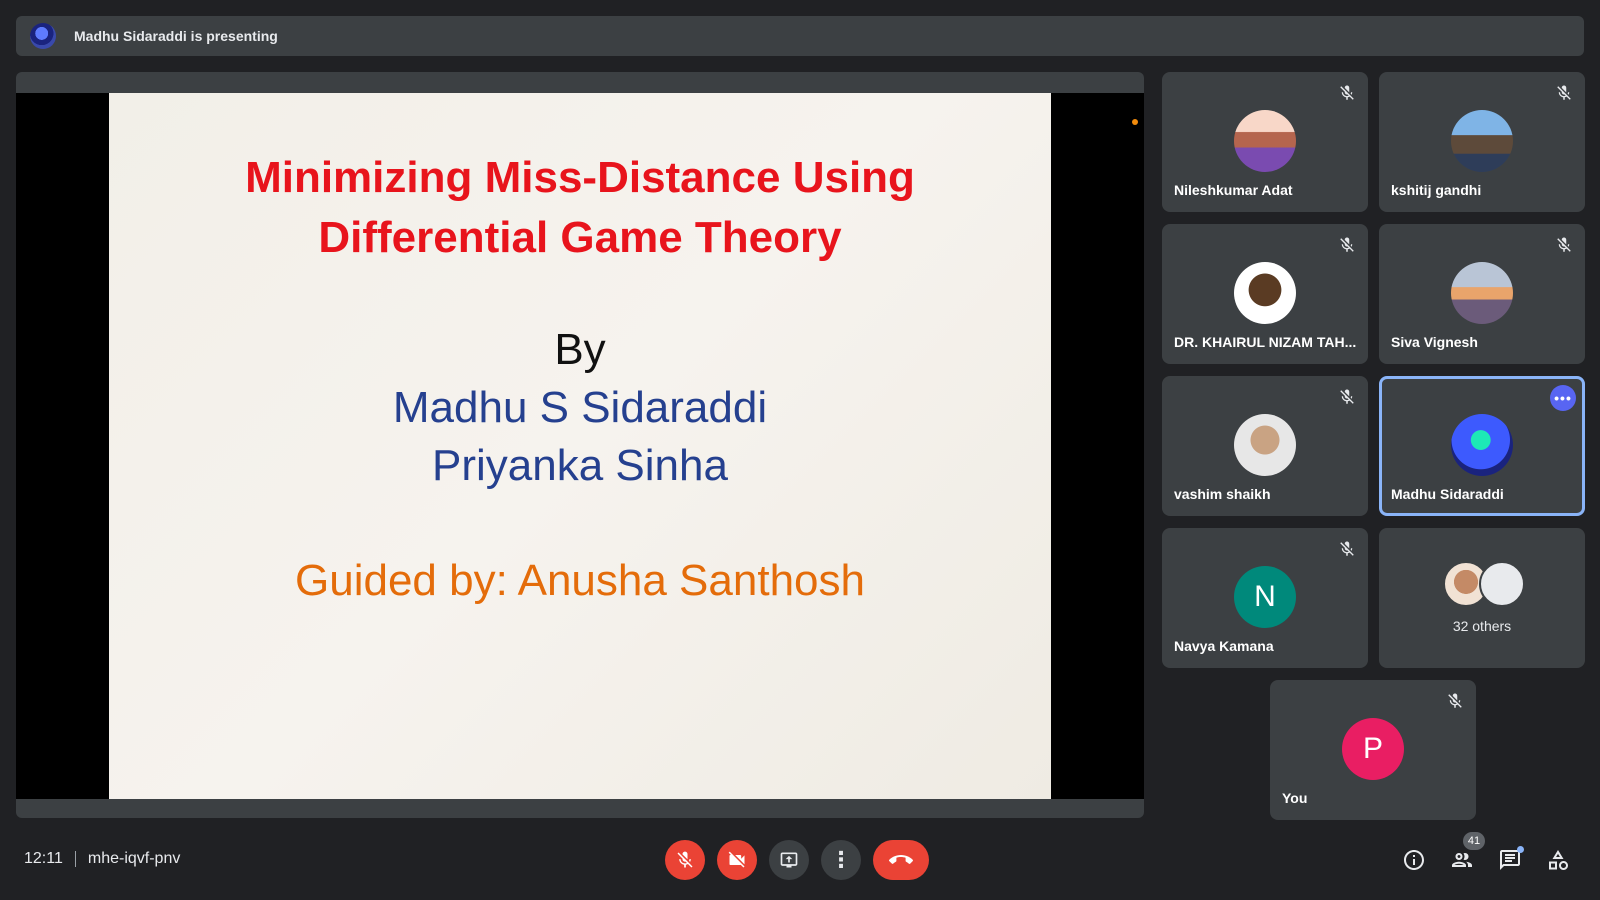  Describe the element at coordinates (580, 349) in the screenshot. I see `slide-by: By` at that location.